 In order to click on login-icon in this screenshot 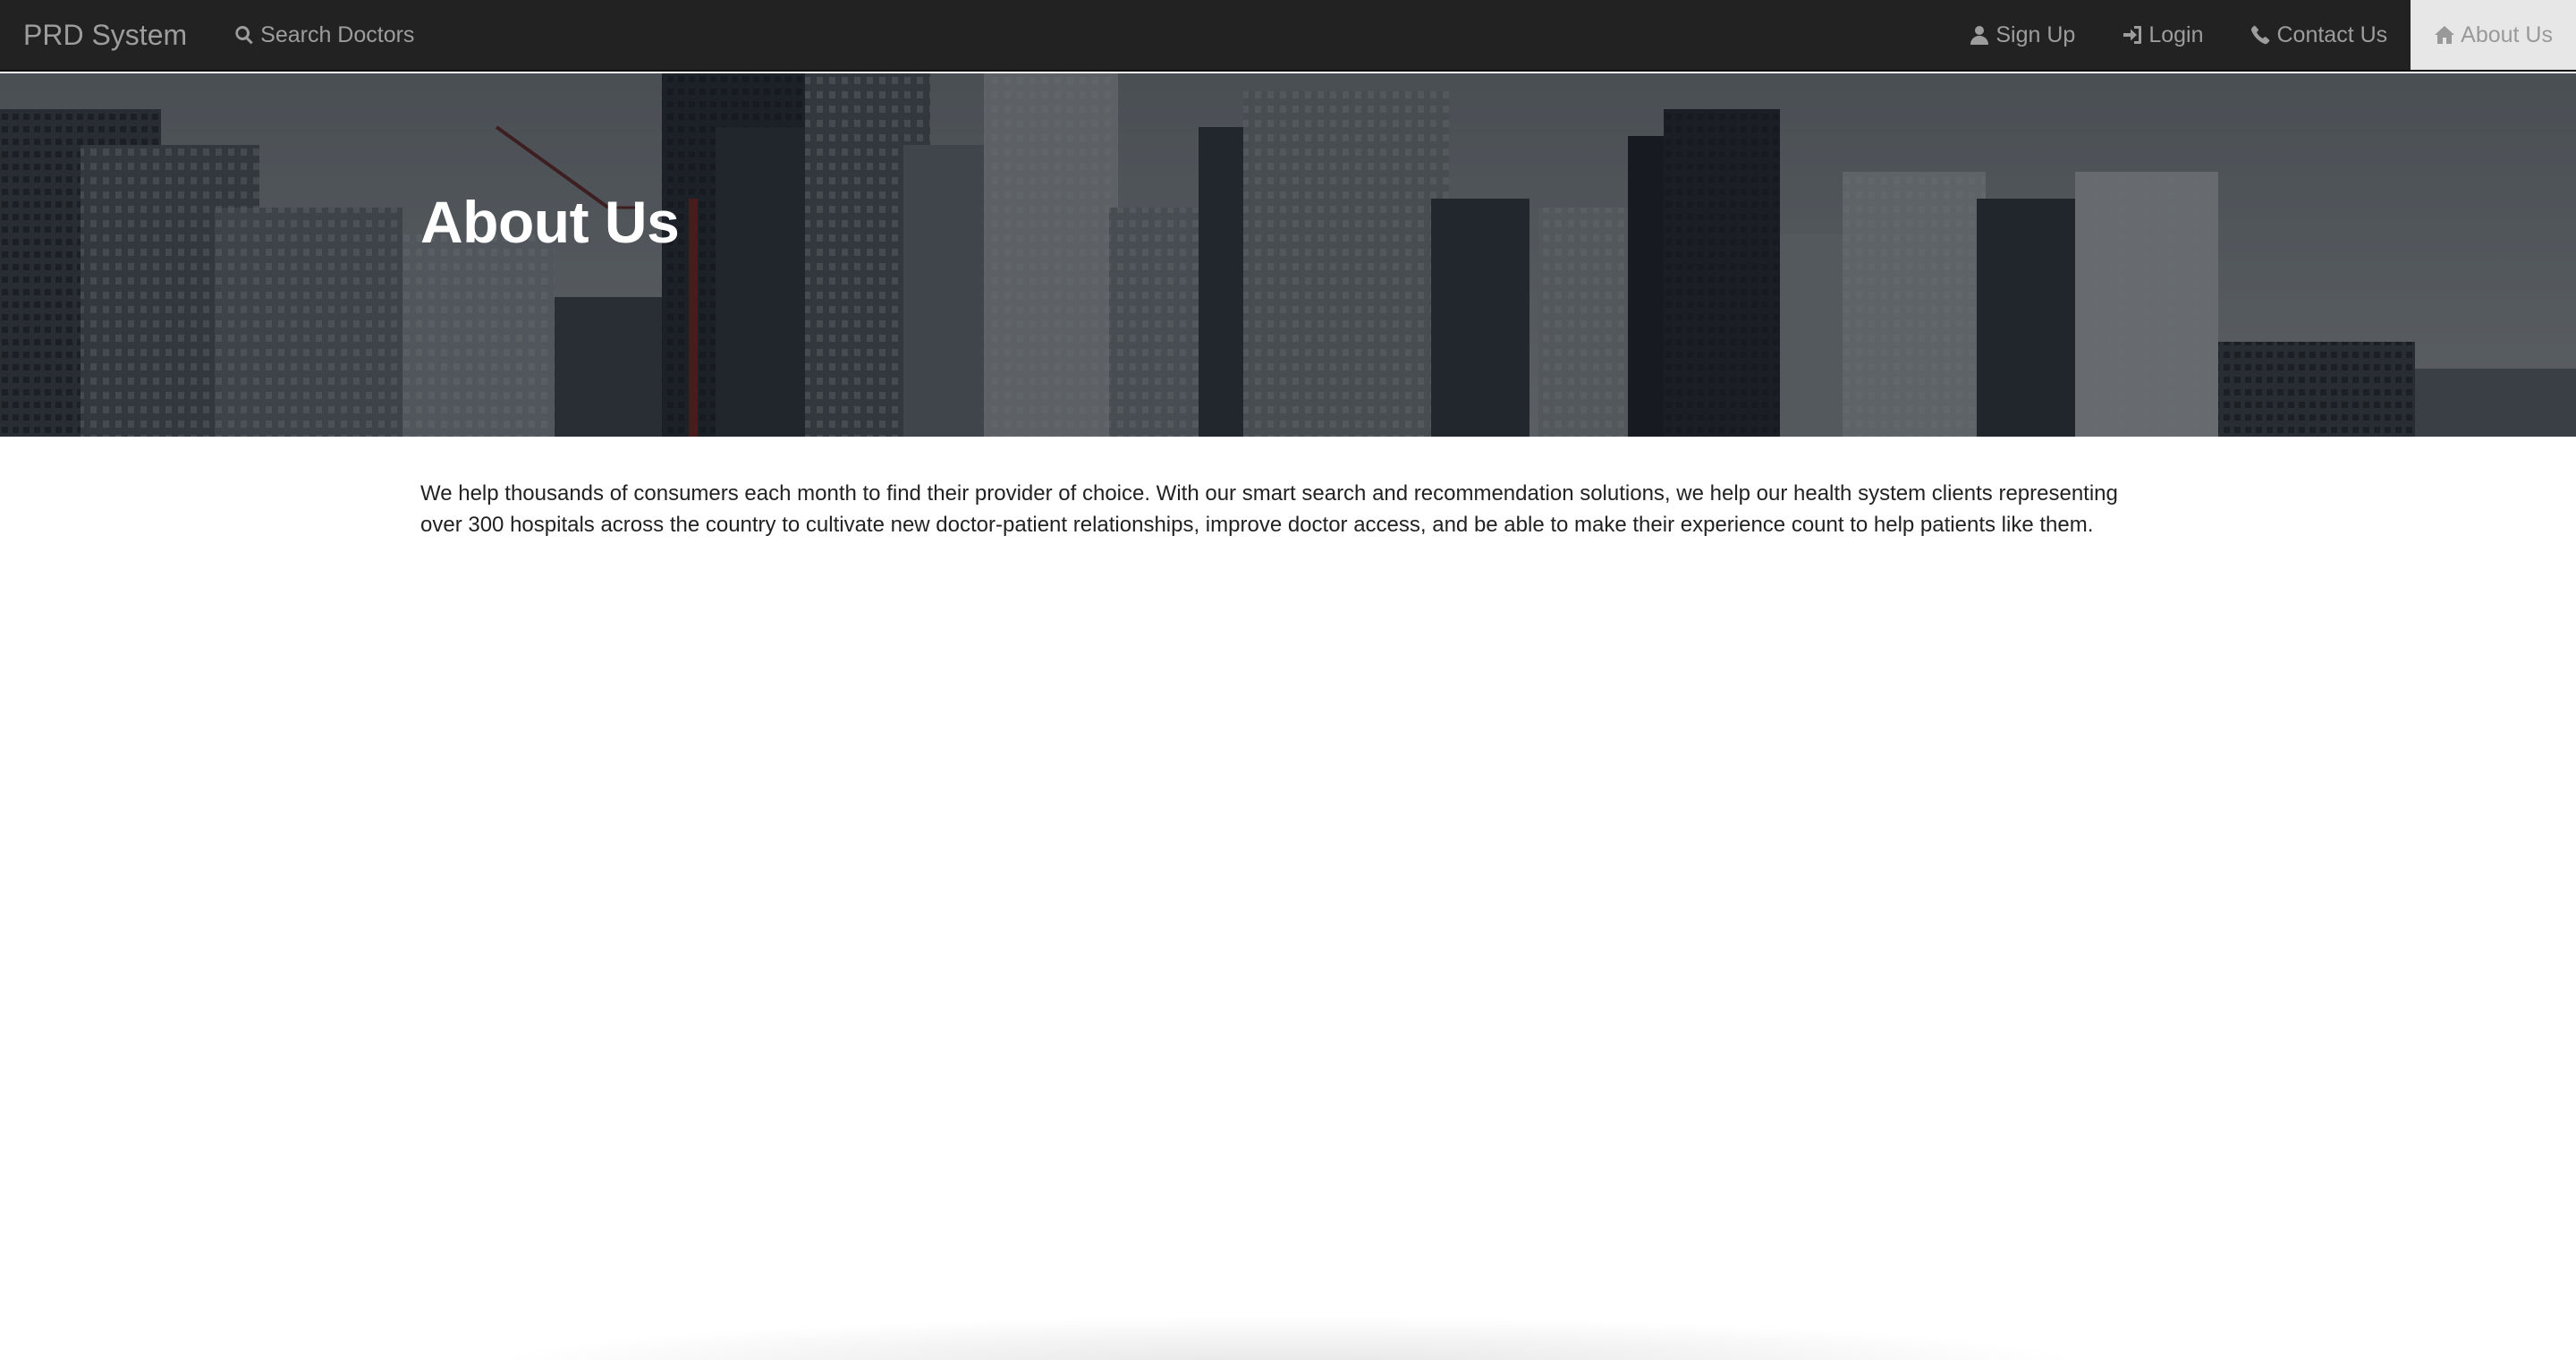, I will do `click(2132, 35)`.